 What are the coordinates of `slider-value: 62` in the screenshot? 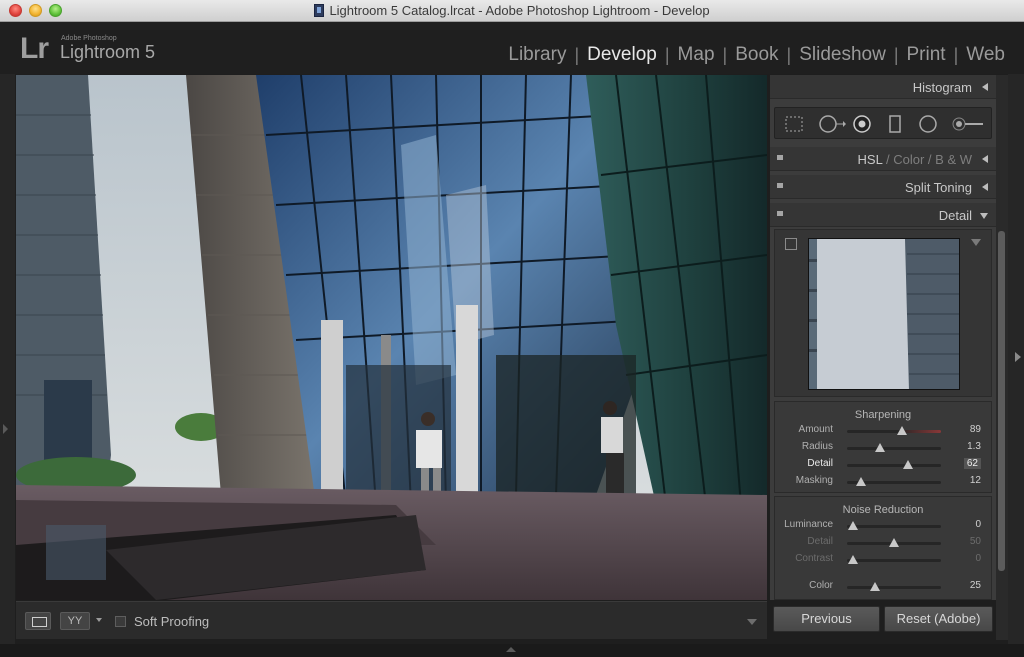 It's located at (972, 463).